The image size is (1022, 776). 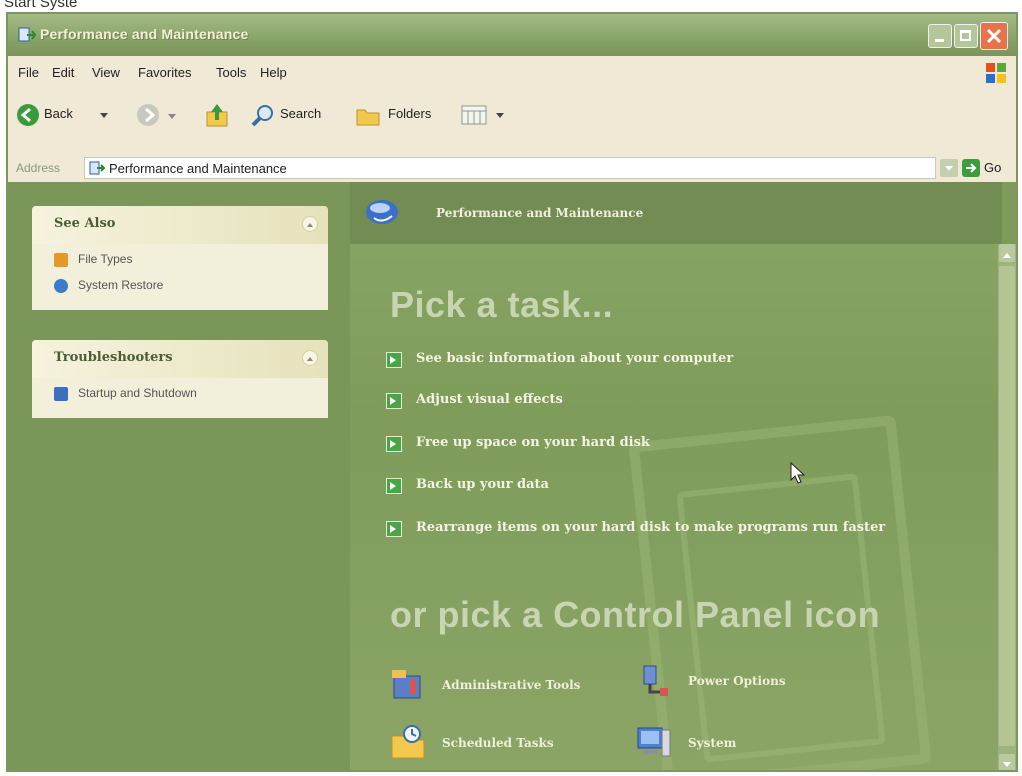 I want to click on see-also-title: See Also, so click(x=85, y=223).